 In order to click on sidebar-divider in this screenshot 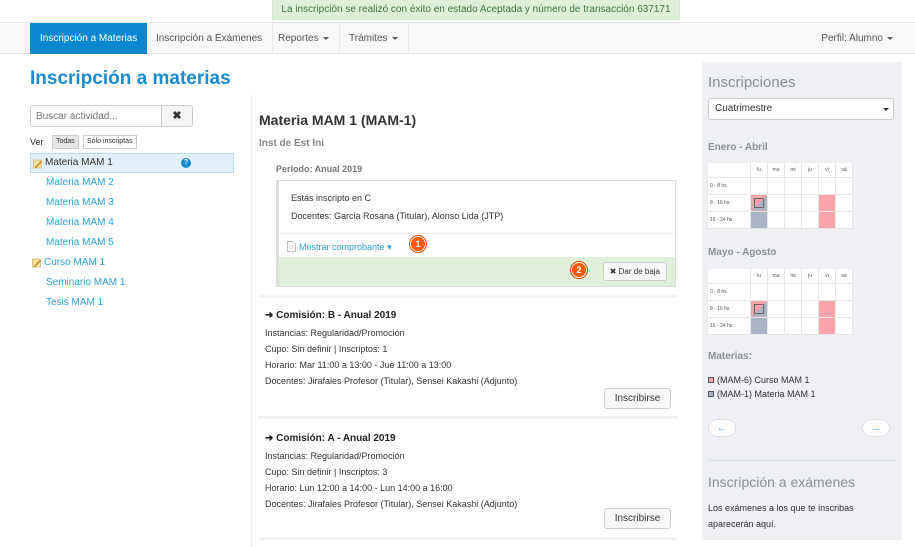, I will do `click(802, 460)`.